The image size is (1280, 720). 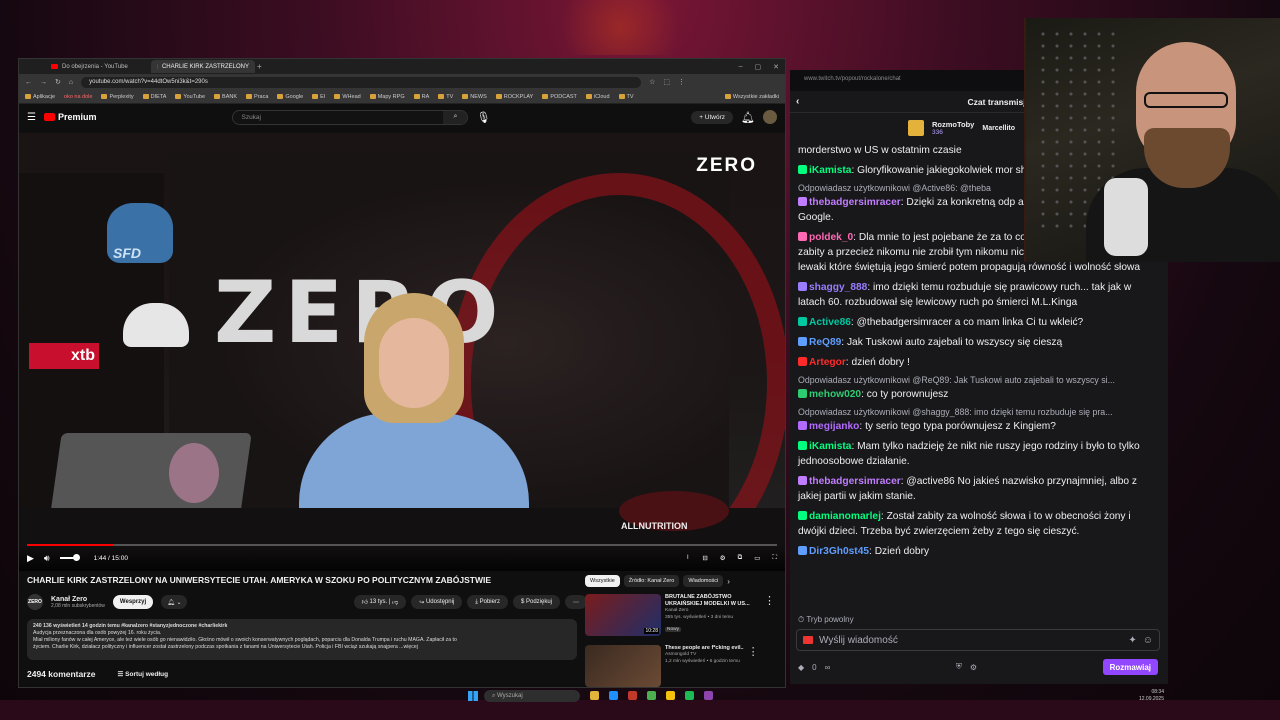 What do you see at coordinates (830, 322) in the screenshot?
I see `chat-username: Active86` at bounding box center [830, 322].